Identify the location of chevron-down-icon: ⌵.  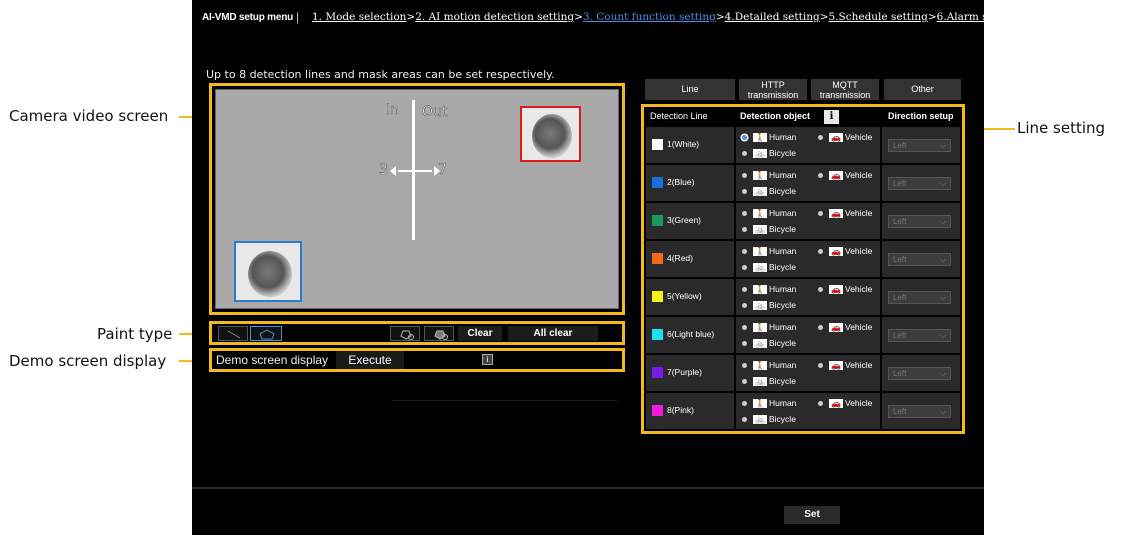
(942, 259).